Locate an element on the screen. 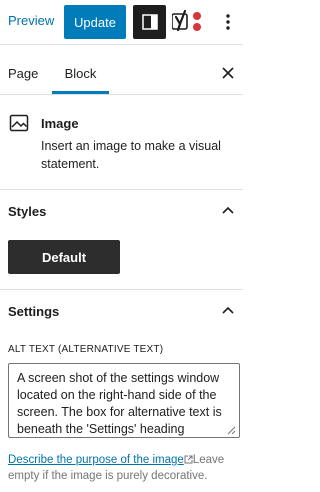 This screenshot has height=492, width=320. vertical-ellipsis-icon is located at coordinates (228, 22).